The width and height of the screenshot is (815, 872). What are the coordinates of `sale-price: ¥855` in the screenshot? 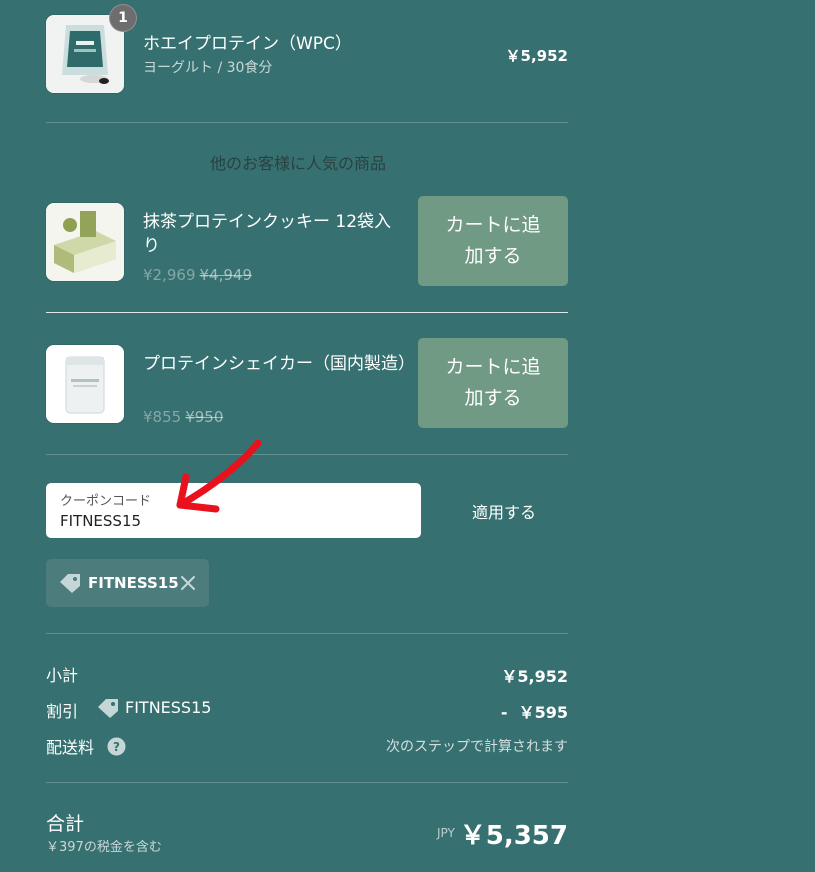 It's located at (162, 417).